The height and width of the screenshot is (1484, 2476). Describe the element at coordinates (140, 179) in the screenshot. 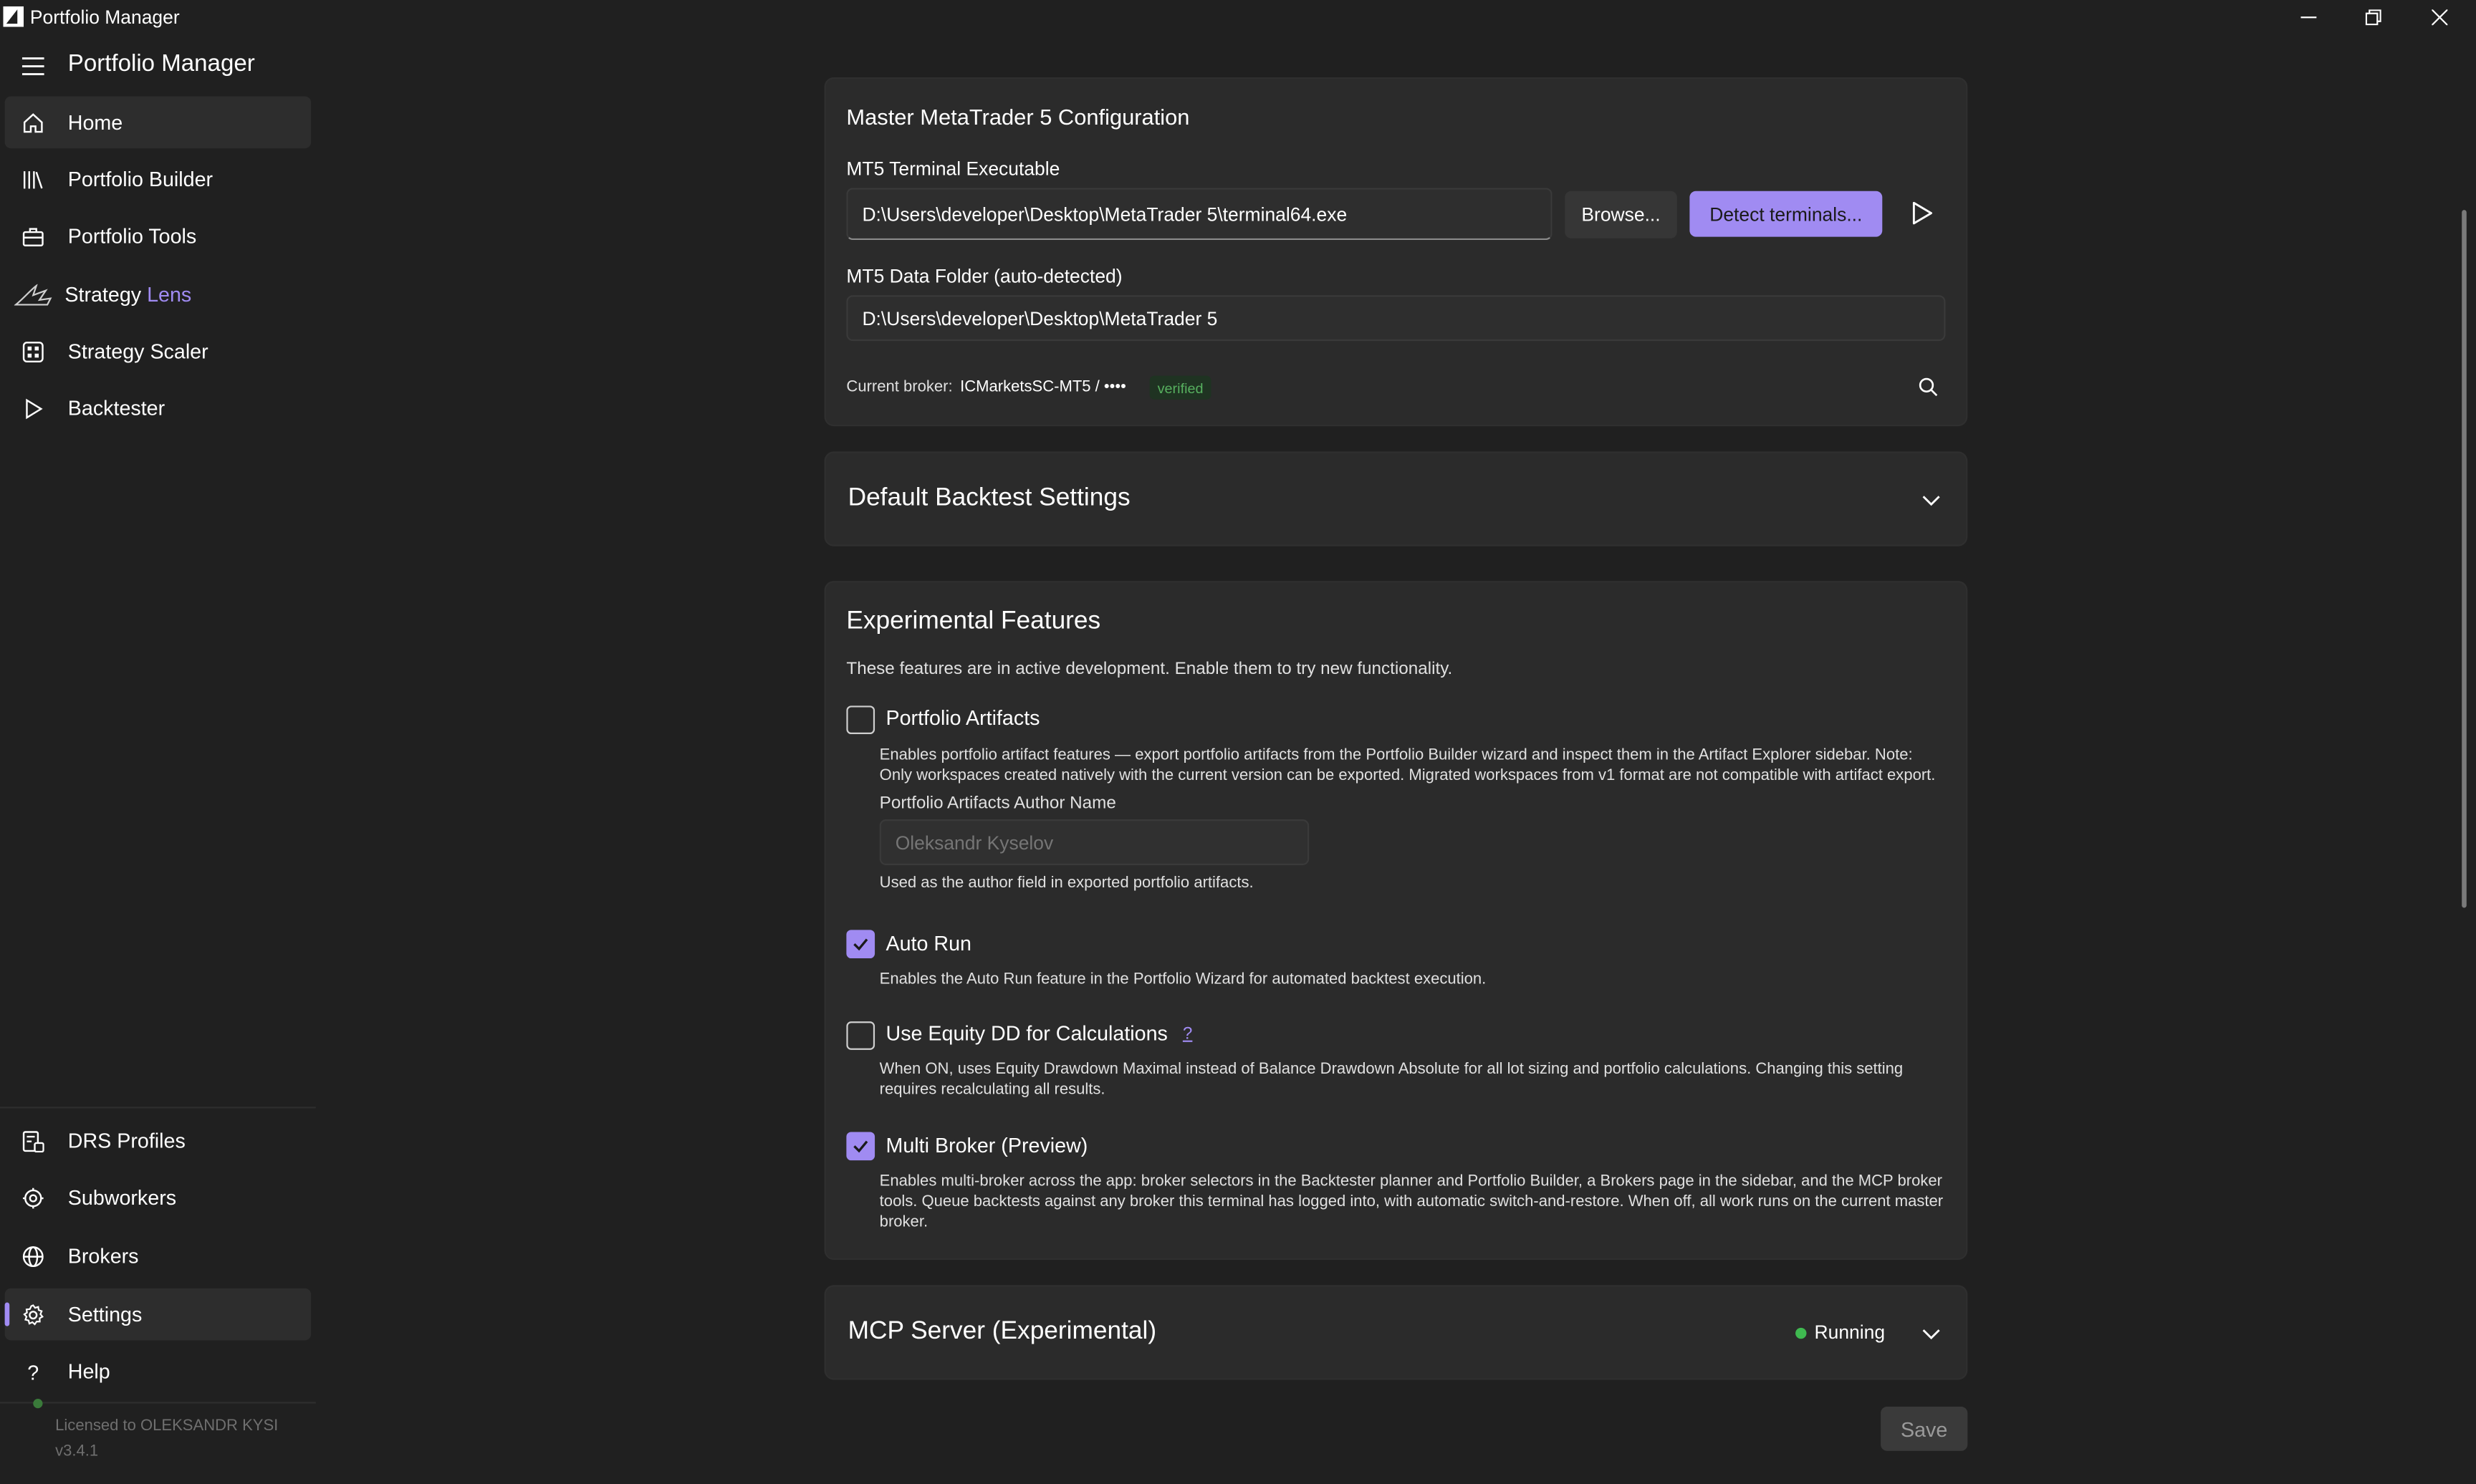

I see `sidebar-item-label: Portfolio Builder` at that location.